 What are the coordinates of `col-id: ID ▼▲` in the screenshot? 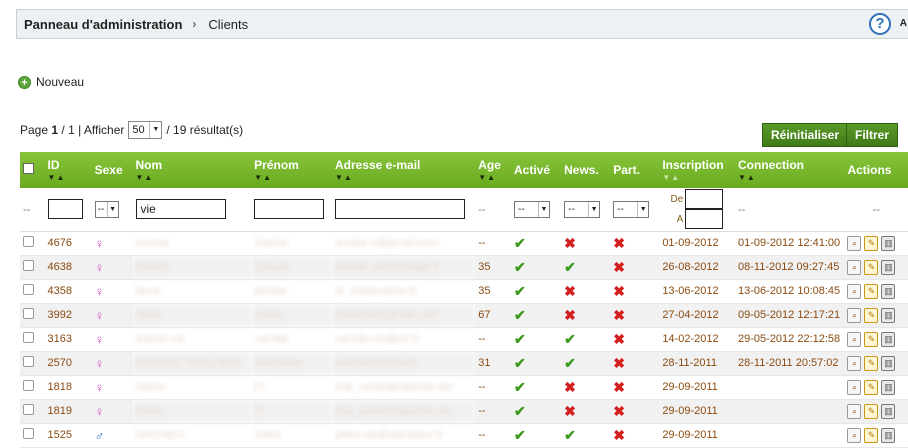 It's located at (68, 170).